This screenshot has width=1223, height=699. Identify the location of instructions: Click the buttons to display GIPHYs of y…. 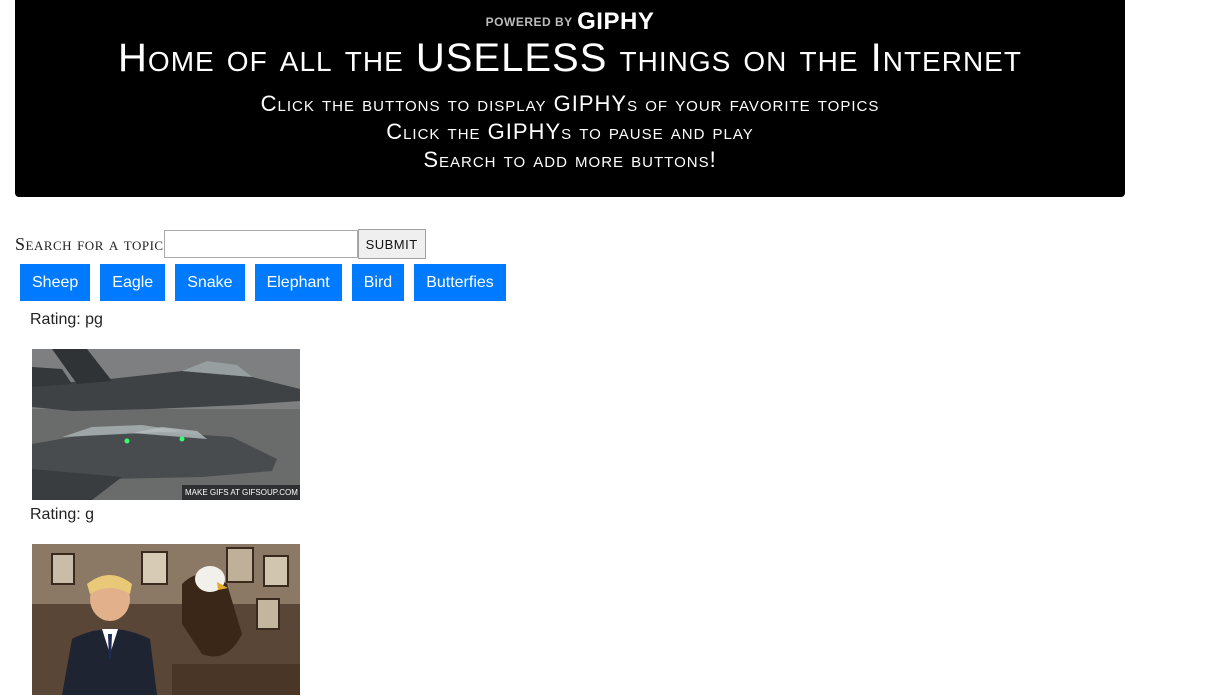
(570, 132).